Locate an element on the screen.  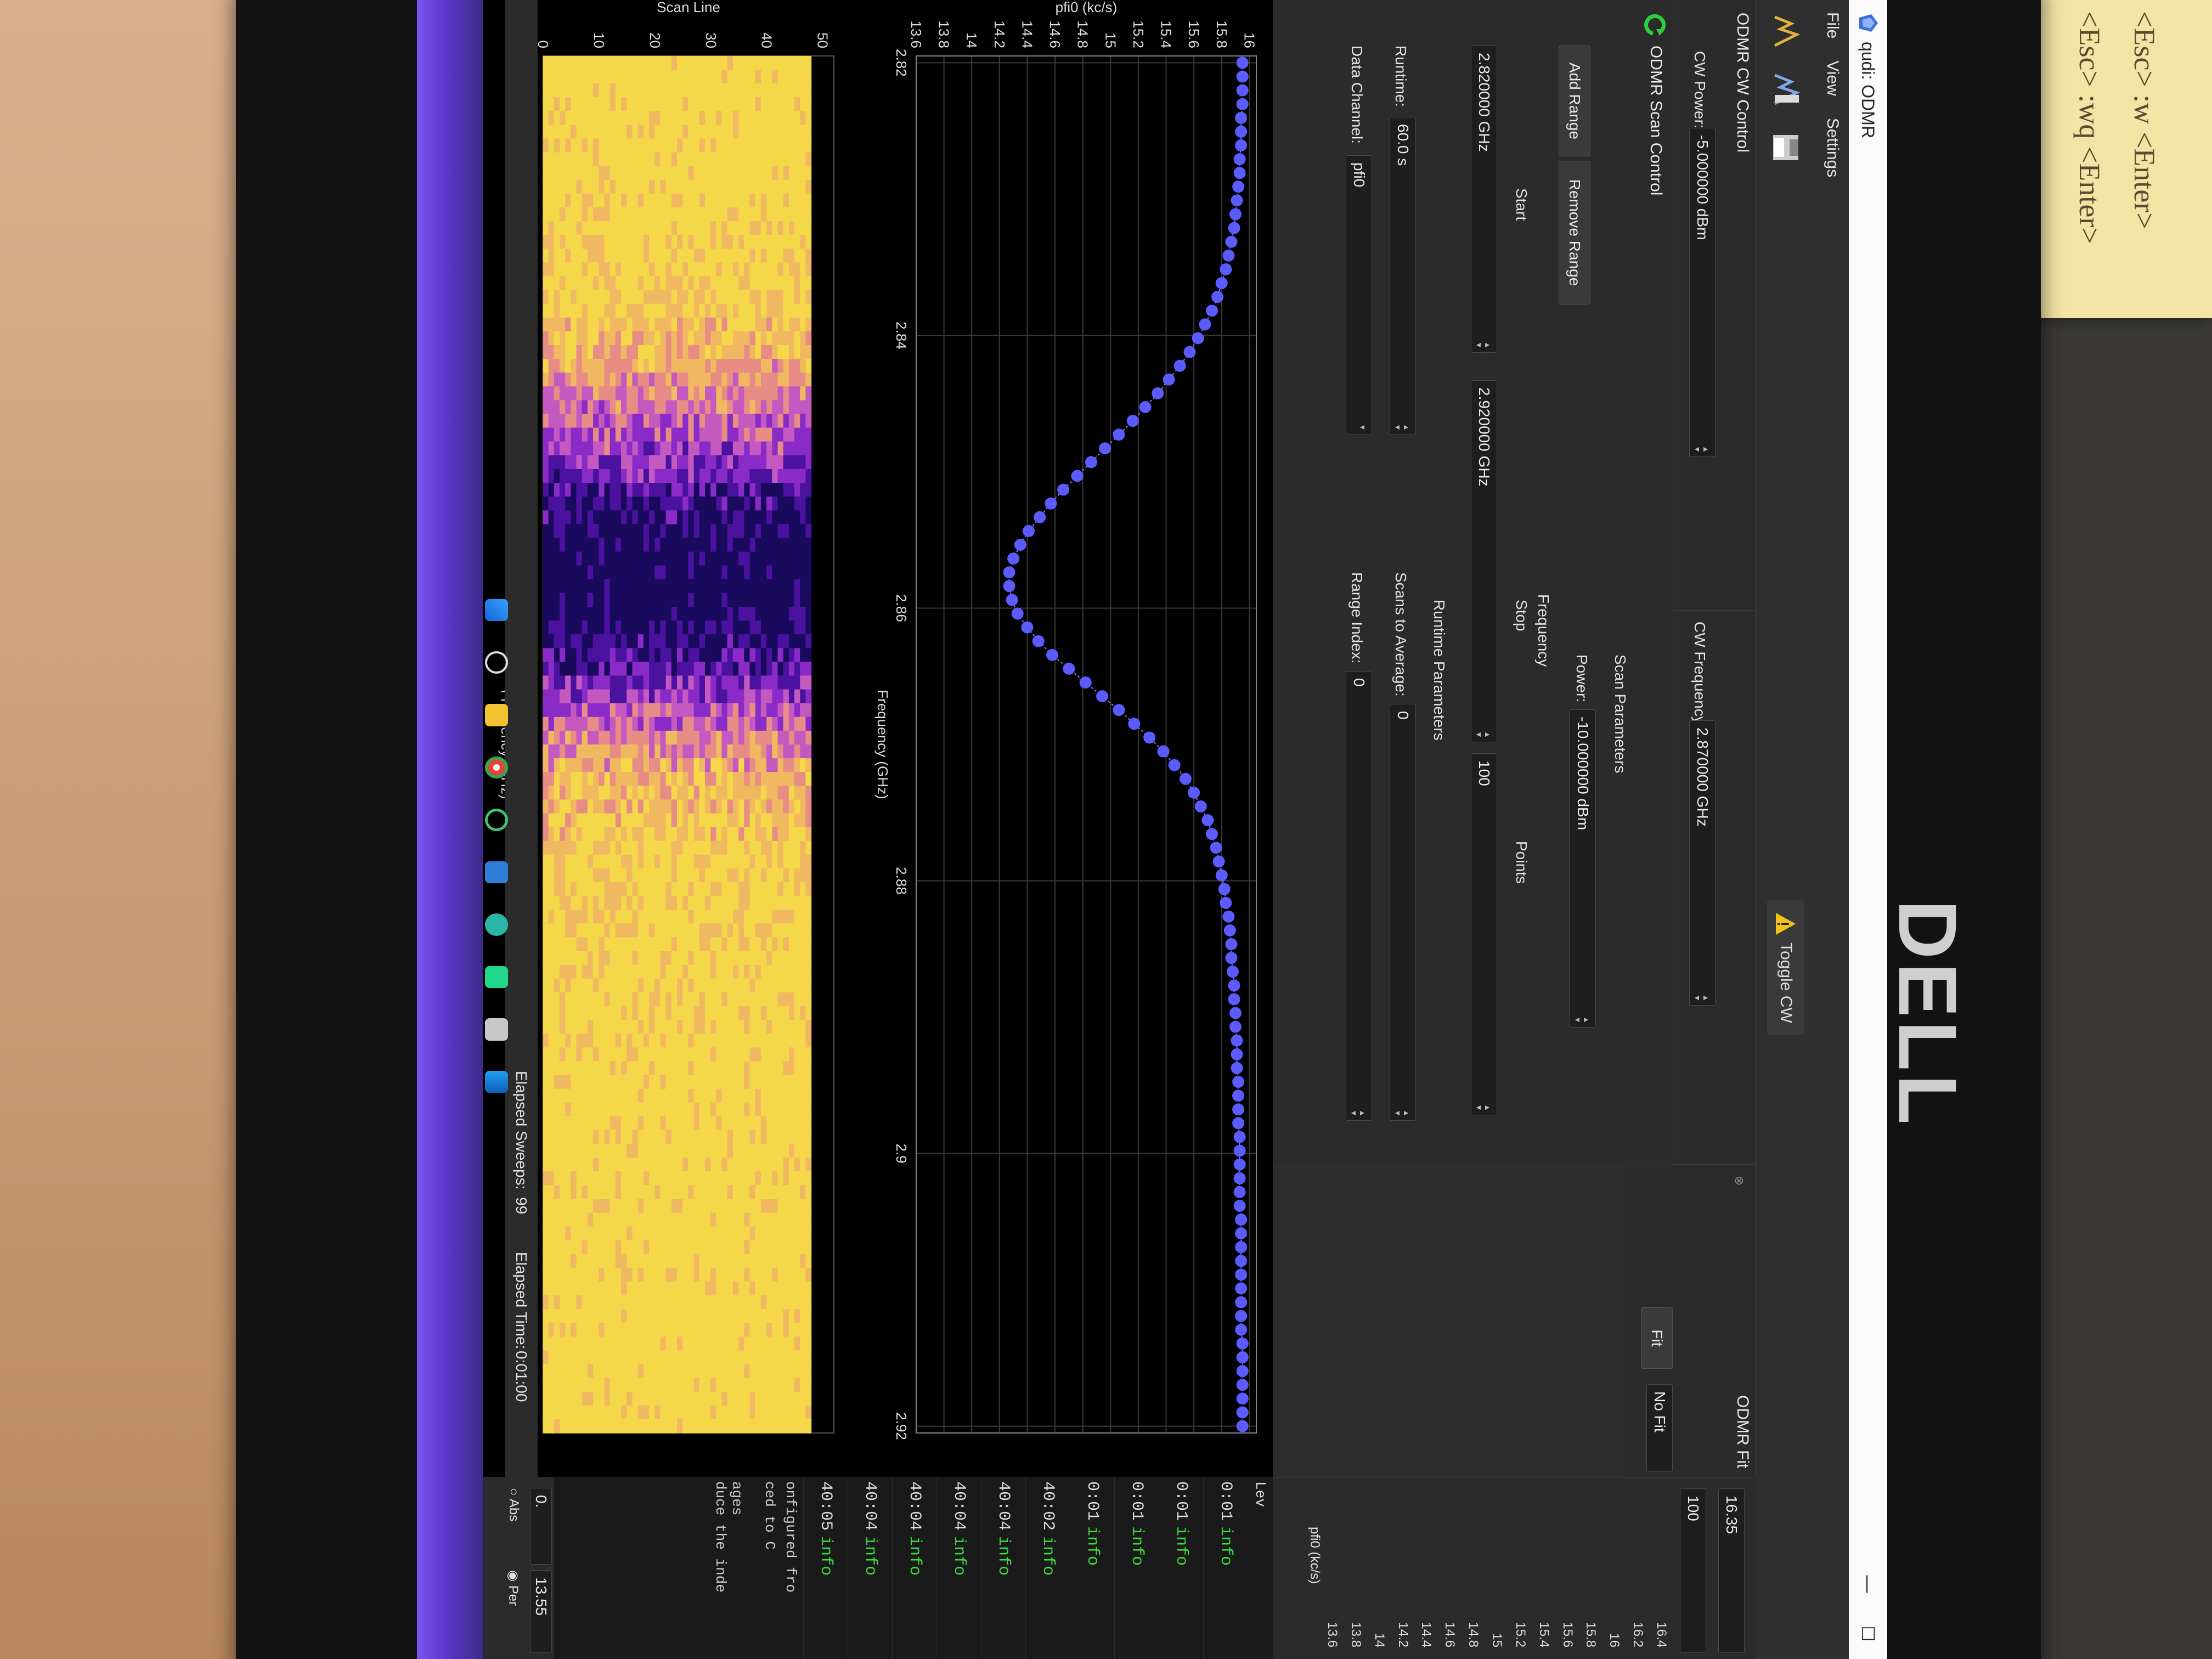
toggle-cw-button: Toggle CW is located at coordinates (1785, 967).